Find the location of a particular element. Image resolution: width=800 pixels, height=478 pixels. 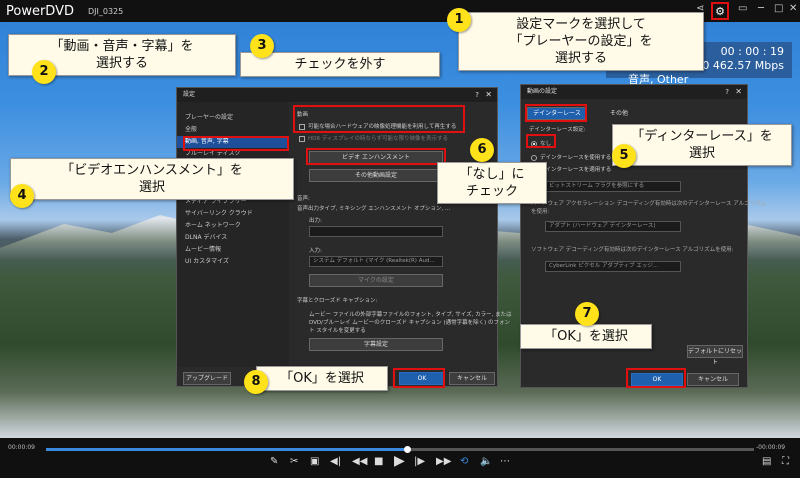

step-badge-3: 3 is located at coordinates (262, 46).